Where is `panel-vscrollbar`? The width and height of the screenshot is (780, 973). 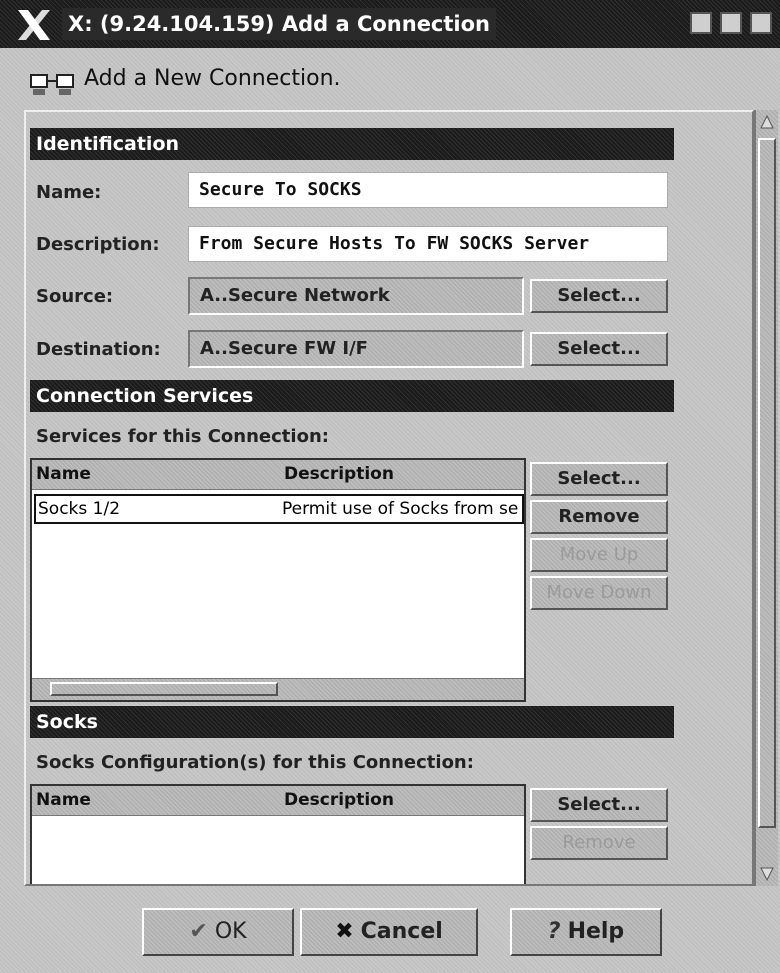
panel-vscrollbar is located at coordinates (766, 498).